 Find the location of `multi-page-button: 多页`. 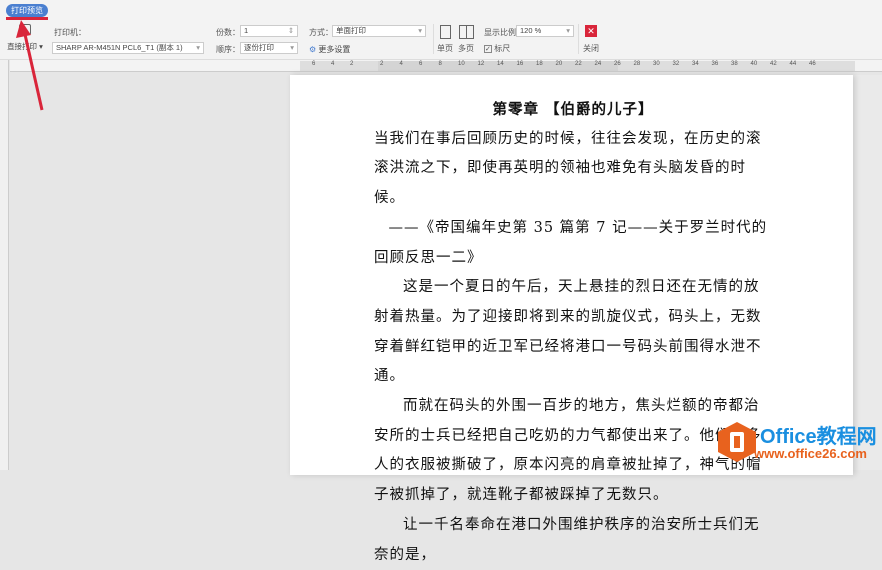

multi-page-button: 多页 is located at coordinates (466, 39).